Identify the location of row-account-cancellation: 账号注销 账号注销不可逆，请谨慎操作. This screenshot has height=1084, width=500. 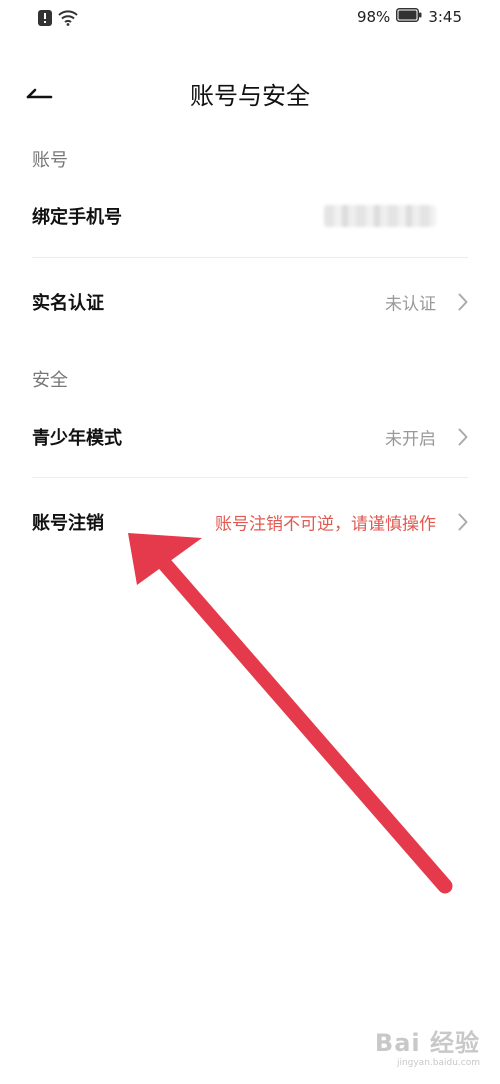
(250, 522).